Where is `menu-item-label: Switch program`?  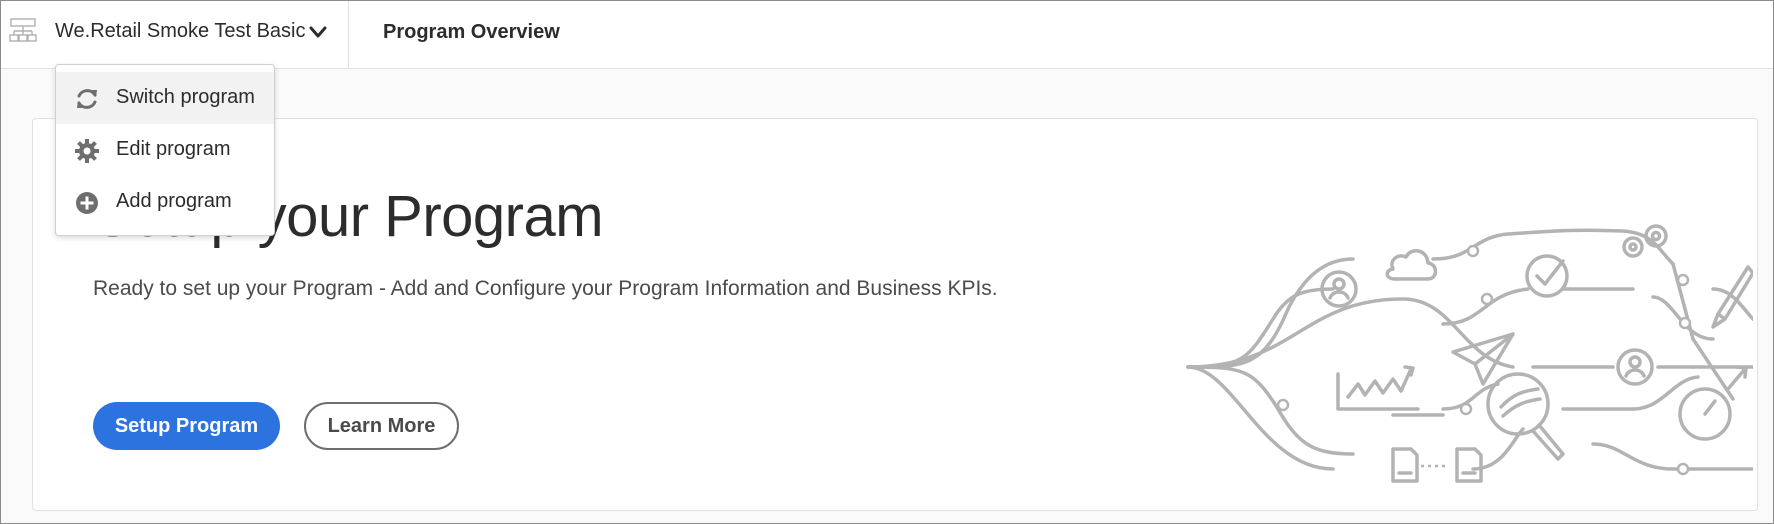 menu-item-label: Switch program is located at coordinates (185, 97).